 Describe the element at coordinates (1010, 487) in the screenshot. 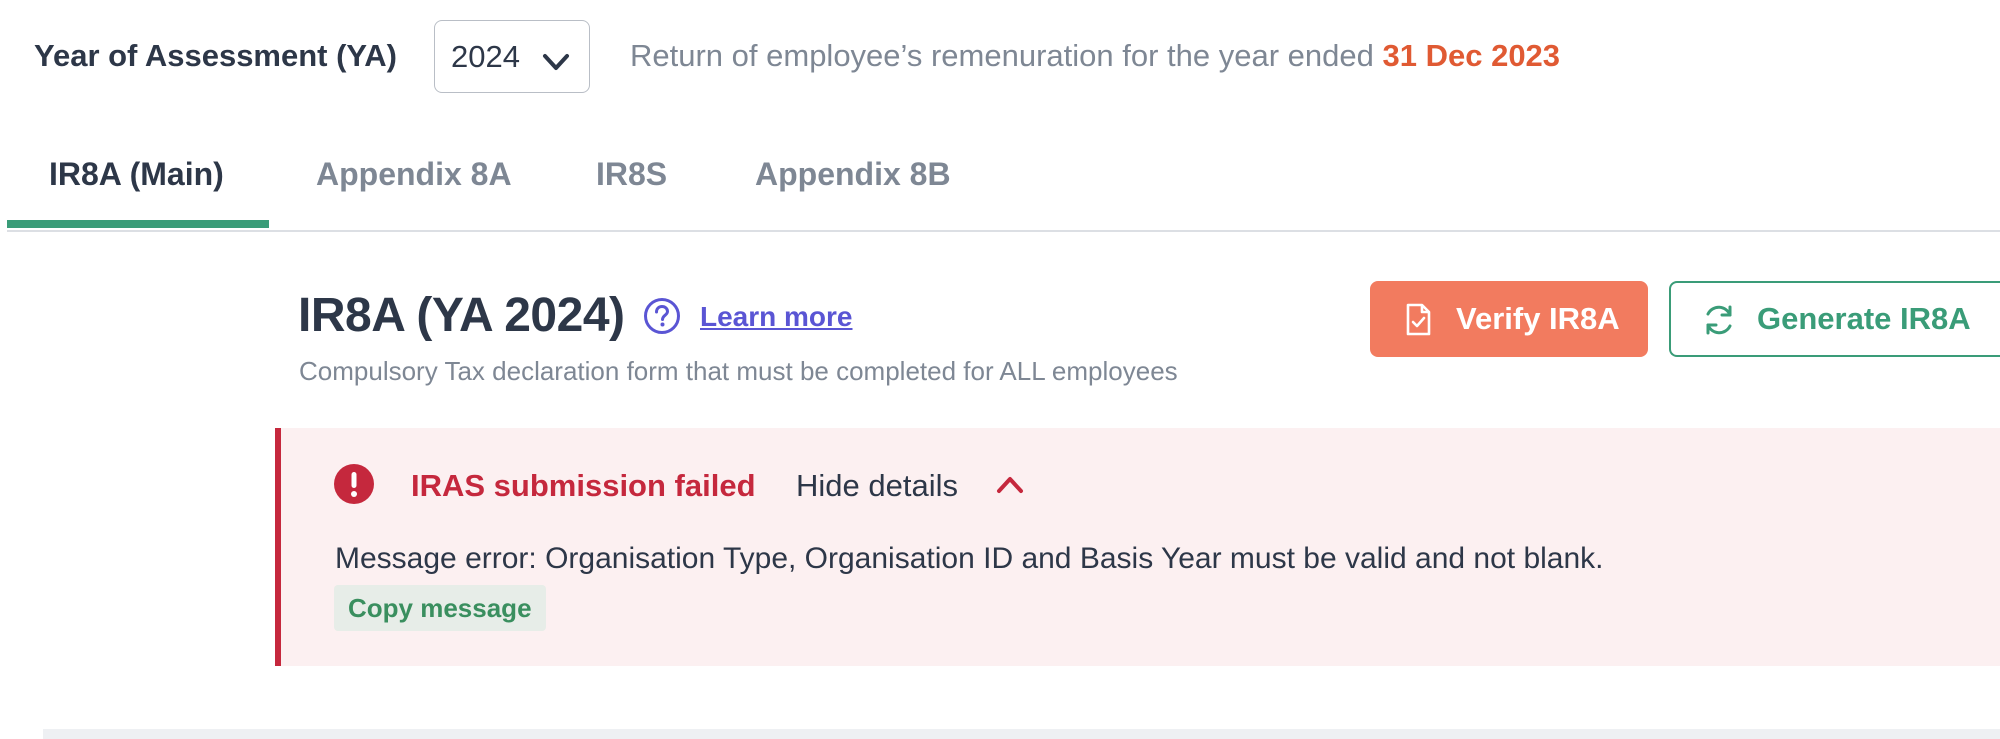

I see `chevron-up-icon` at that location.